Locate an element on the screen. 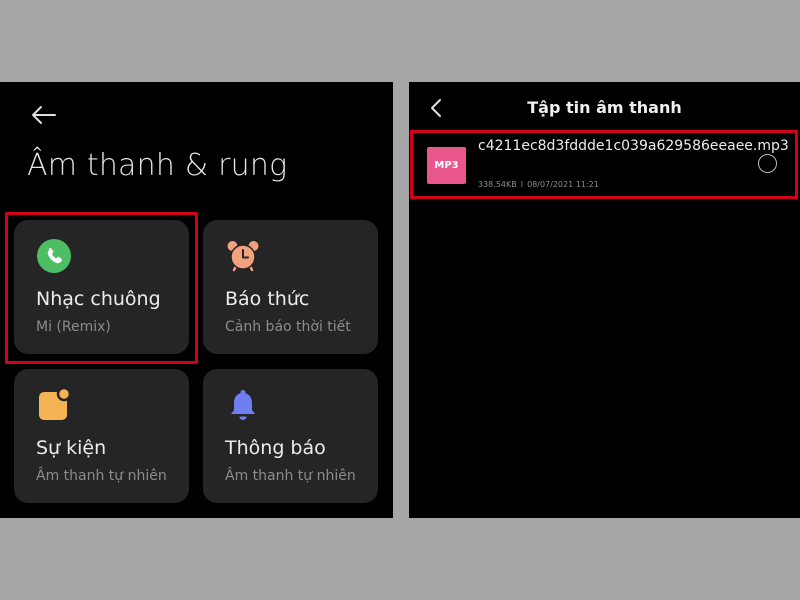 This screenshot has width=800, height=600. tile-ringtone: Nhạc chuông Mi (Remix) is located at coordinates (101, 287).